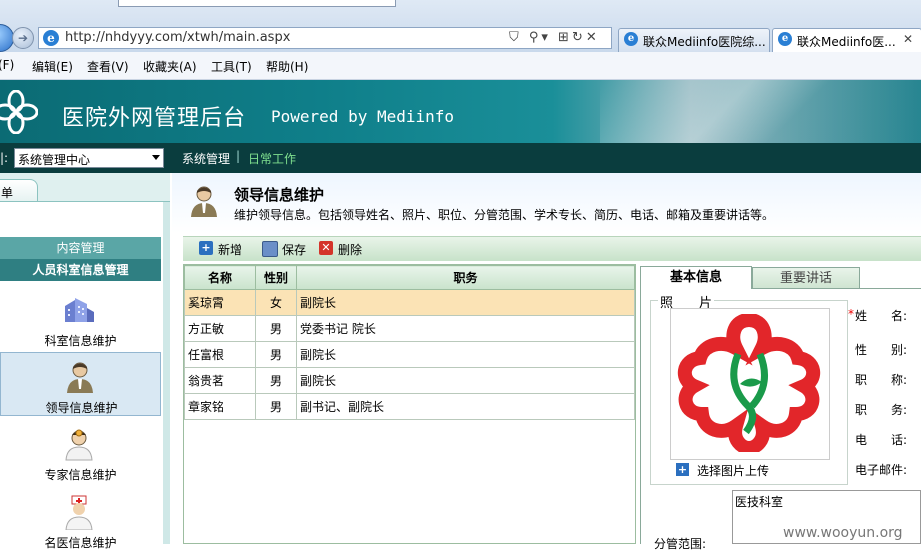 This screenshot has height=552, width=921. What do you see at coordinates (80, 270) in the screenshot?
I see `sidebar-staff-header: 人员科室信息管理` at bounding box center [80, 270].